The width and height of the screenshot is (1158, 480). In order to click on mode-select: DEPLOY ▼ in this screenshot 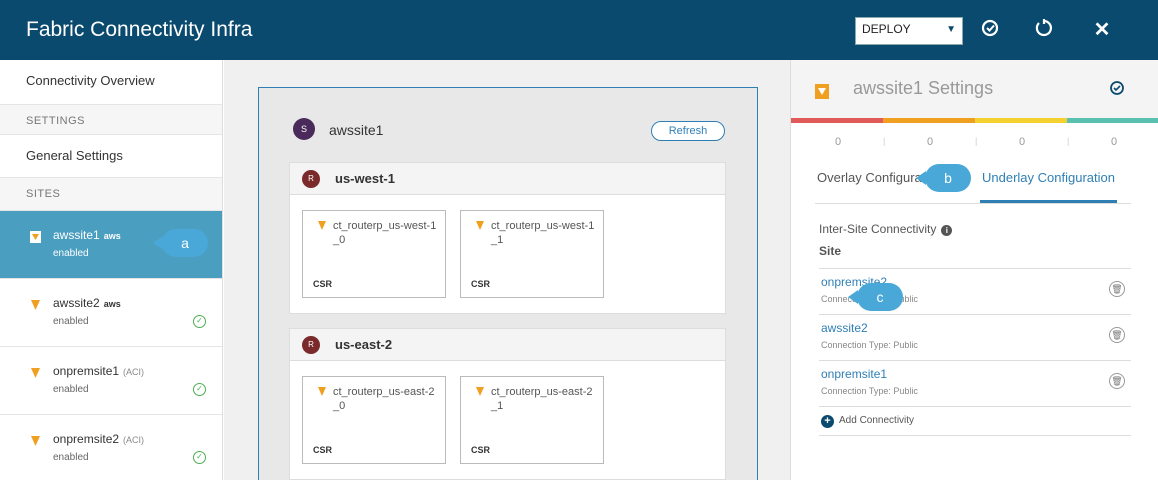, I will do `click(909, 31)`.